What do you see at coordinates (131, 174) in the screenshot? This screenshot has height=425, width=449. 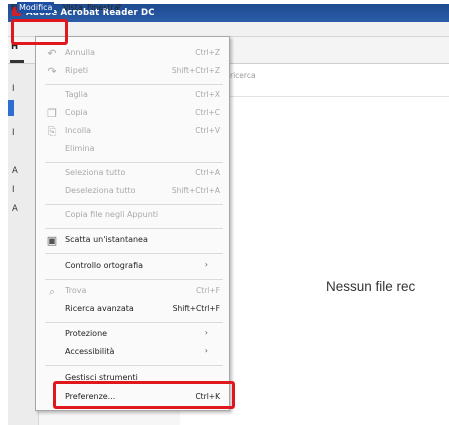 I see `menu-item-select-all: Seleziona tutto Ctrl+A` at bounding box center [131, 174].